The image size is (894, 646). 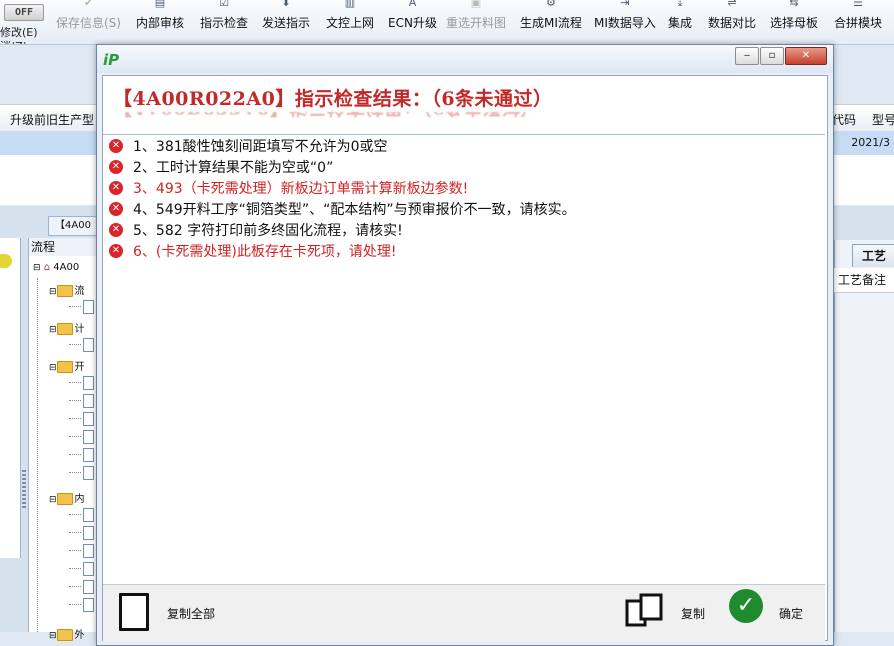 I want to click on grid-col-code: 代码, so click(x=844, y=119).